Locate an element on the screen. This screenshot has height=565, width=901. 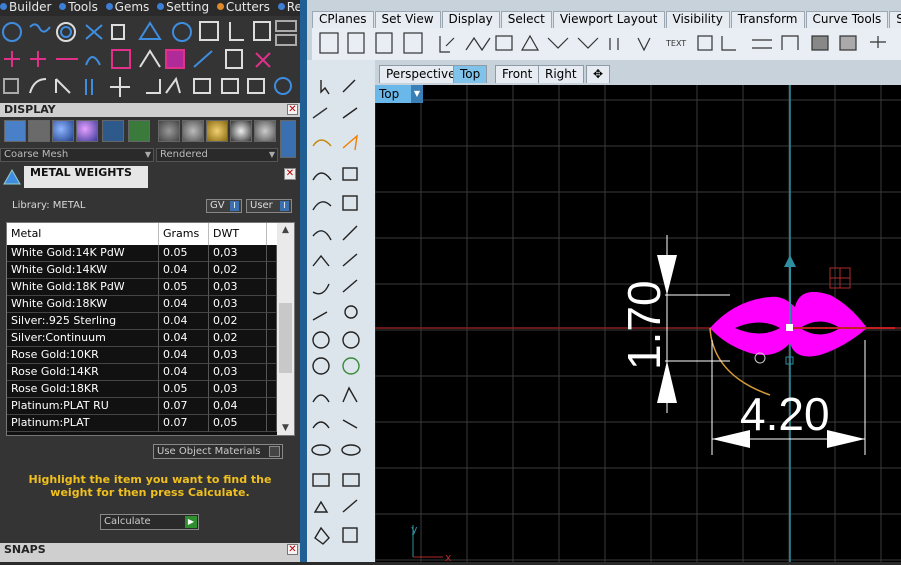
table-row: Rose Gold:14KR 0.04 0,03 is located at coordinates (142, 372).